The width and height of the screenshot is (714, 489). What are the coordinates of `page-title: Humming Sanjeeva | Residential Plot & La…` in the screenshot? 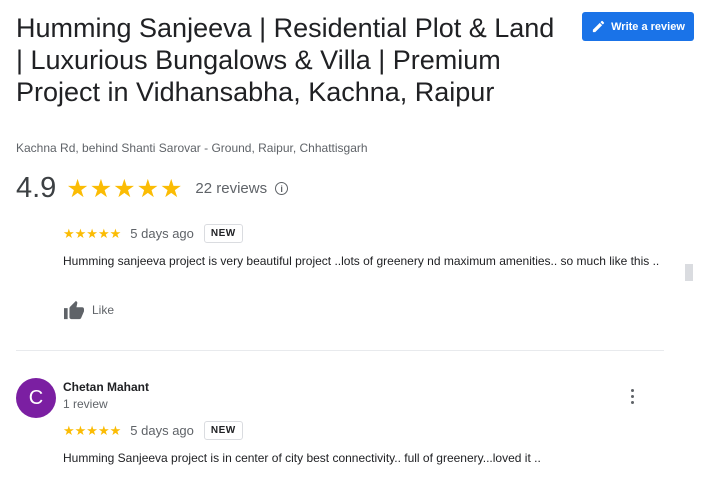 It's located at (285, 60).